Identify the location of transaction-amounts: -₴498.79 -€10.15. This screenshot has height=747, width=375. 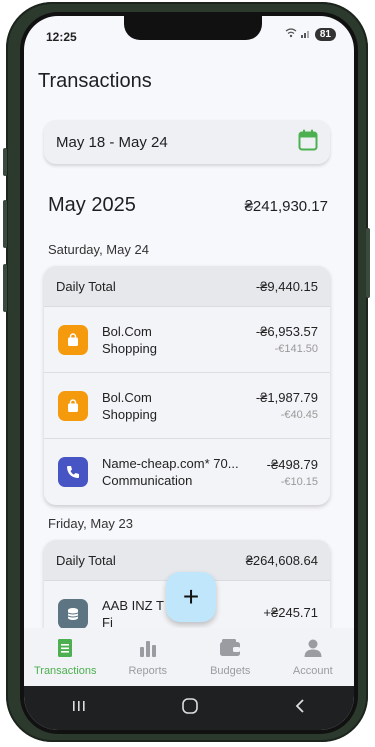
(292, 472).